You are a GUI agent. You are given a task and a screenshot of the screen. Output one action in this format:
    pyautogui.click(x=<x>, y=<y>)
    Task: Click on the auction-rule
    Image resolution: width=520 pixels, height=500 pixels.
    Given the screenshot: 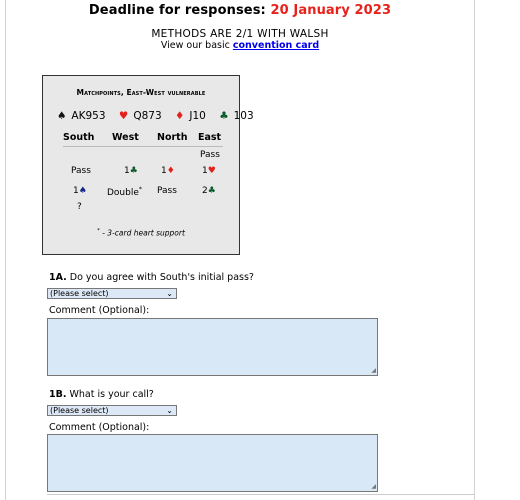 What is the action you would take?
    pyautogui.click(x=143, y=146)
    